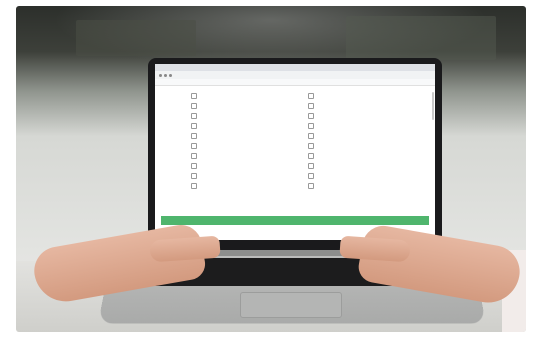 The width and height of the screenshot is (543, 341). I want to click on trackpad, so click(291, 305).